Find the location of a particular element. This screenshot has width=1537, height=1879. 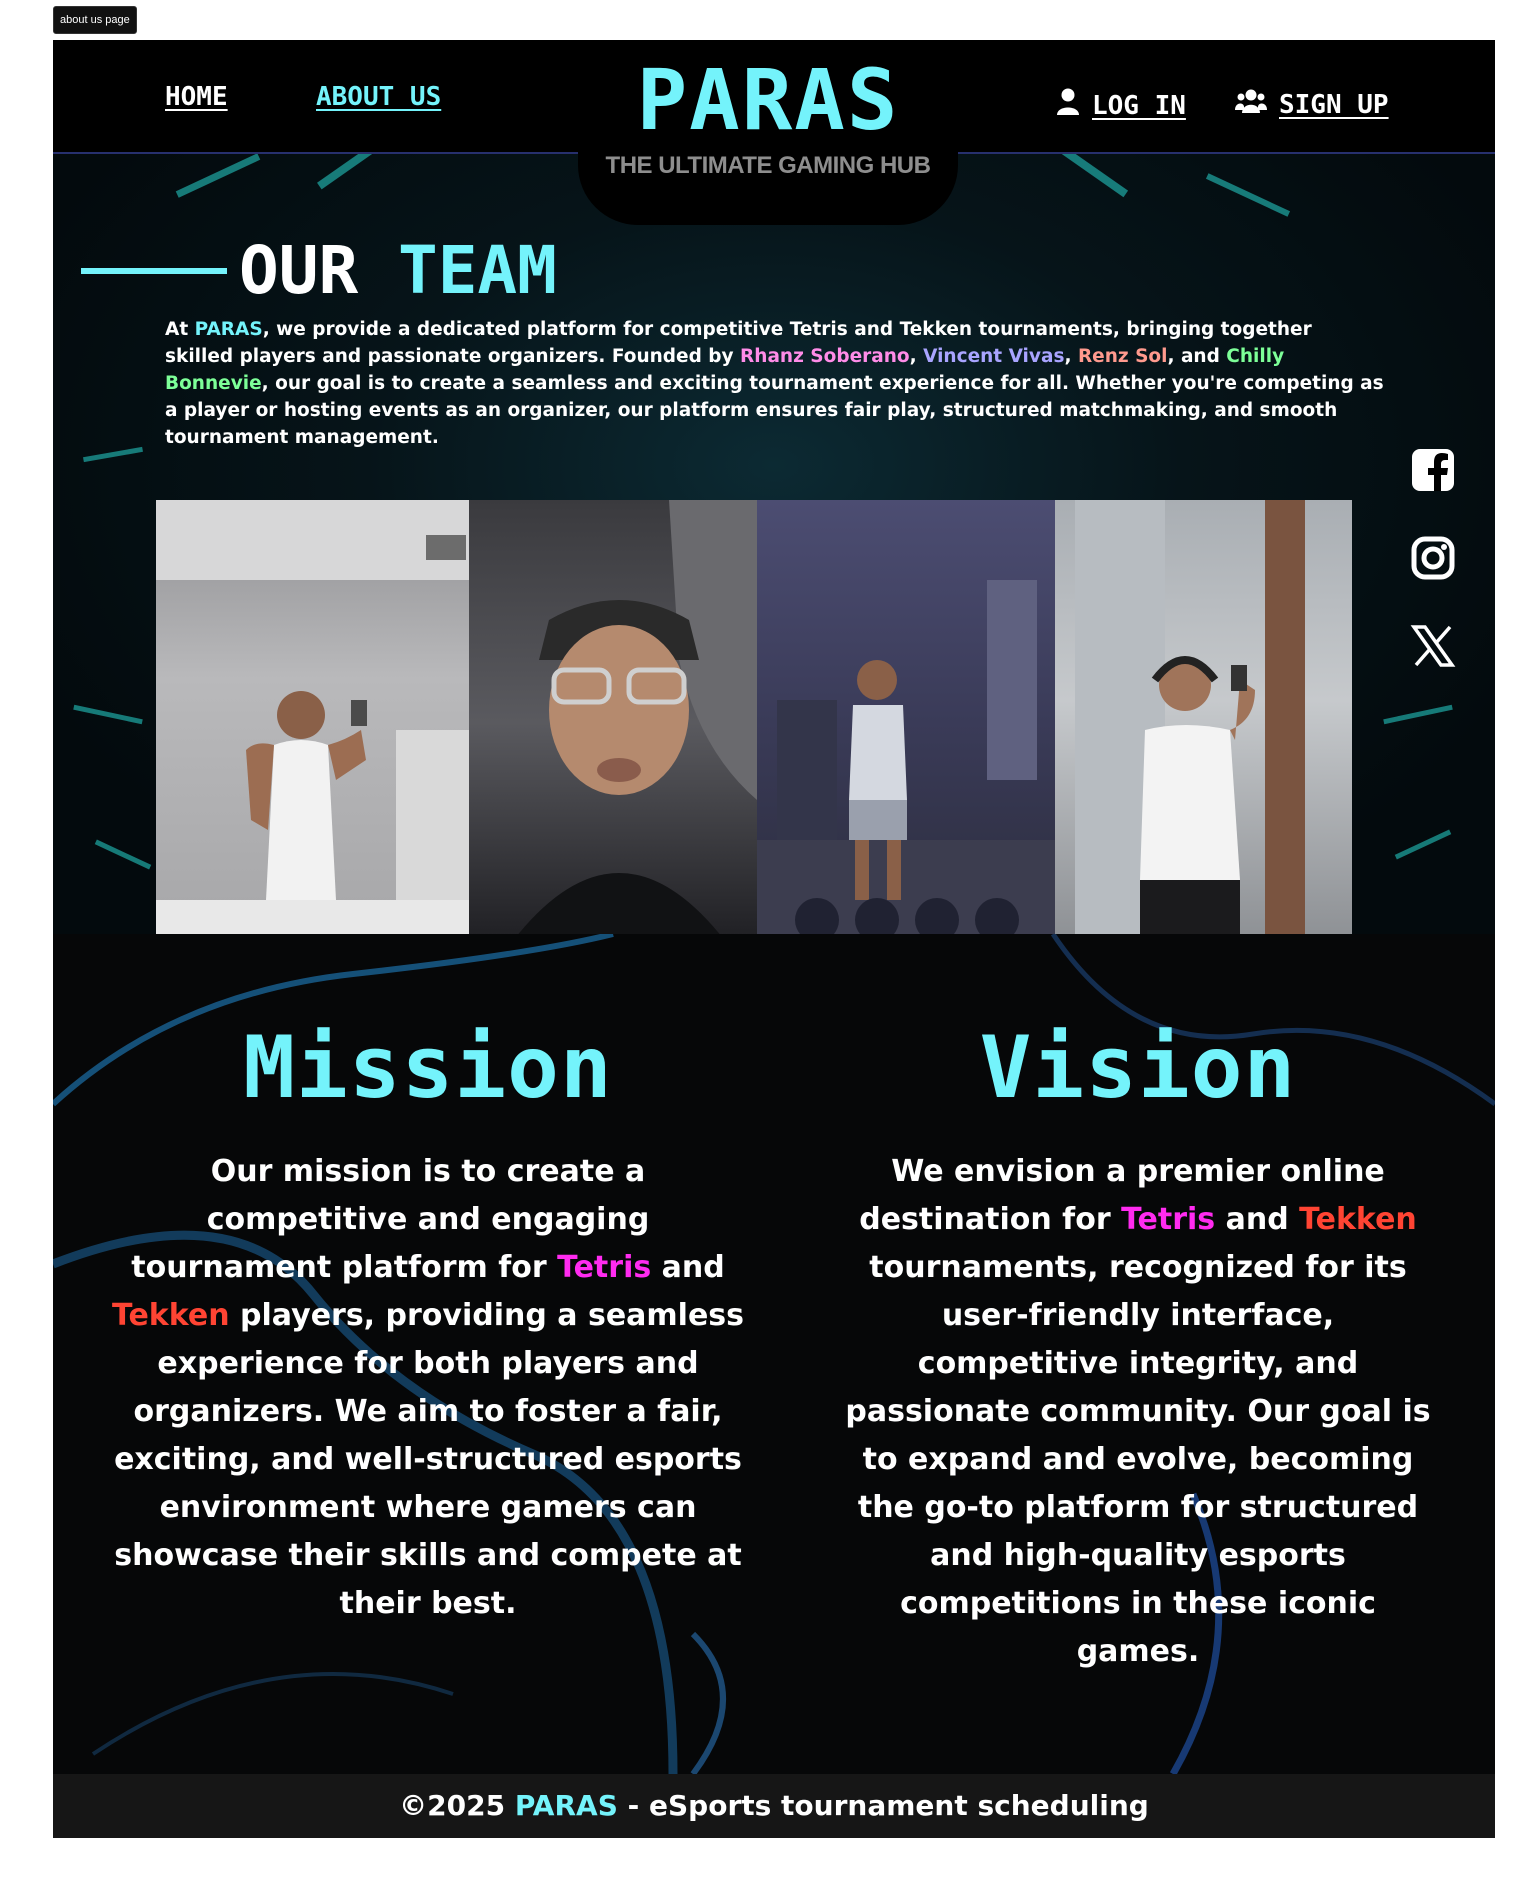

logo-subtitle: THE ULTIMATE GAMING HUB is located at coordinates (768, 165).